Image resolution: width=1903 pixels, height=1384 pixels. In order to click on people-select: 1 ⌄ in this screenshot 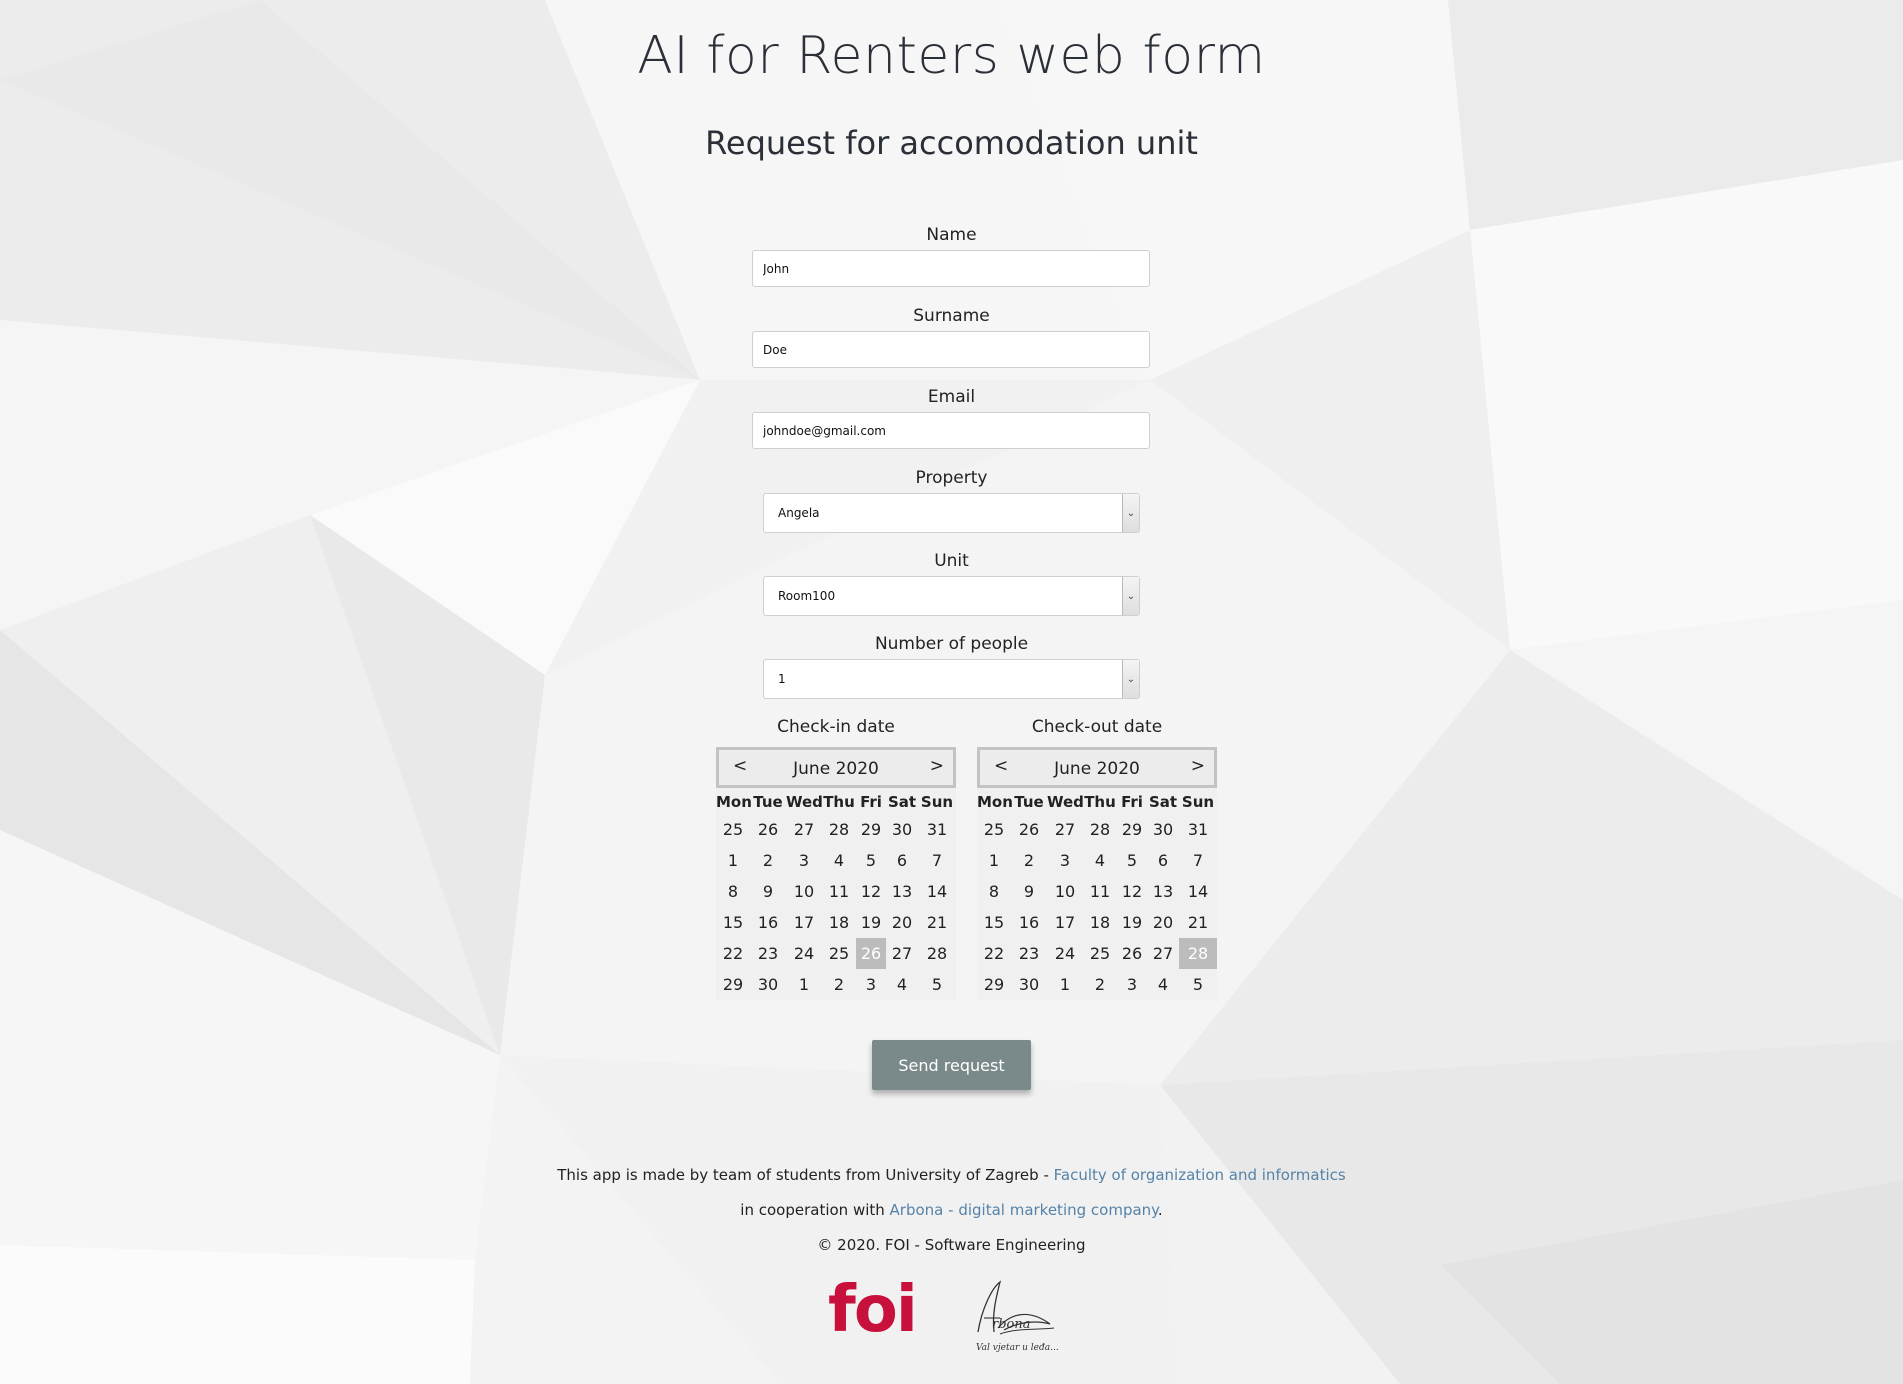, I will do `click(951, 679)`.